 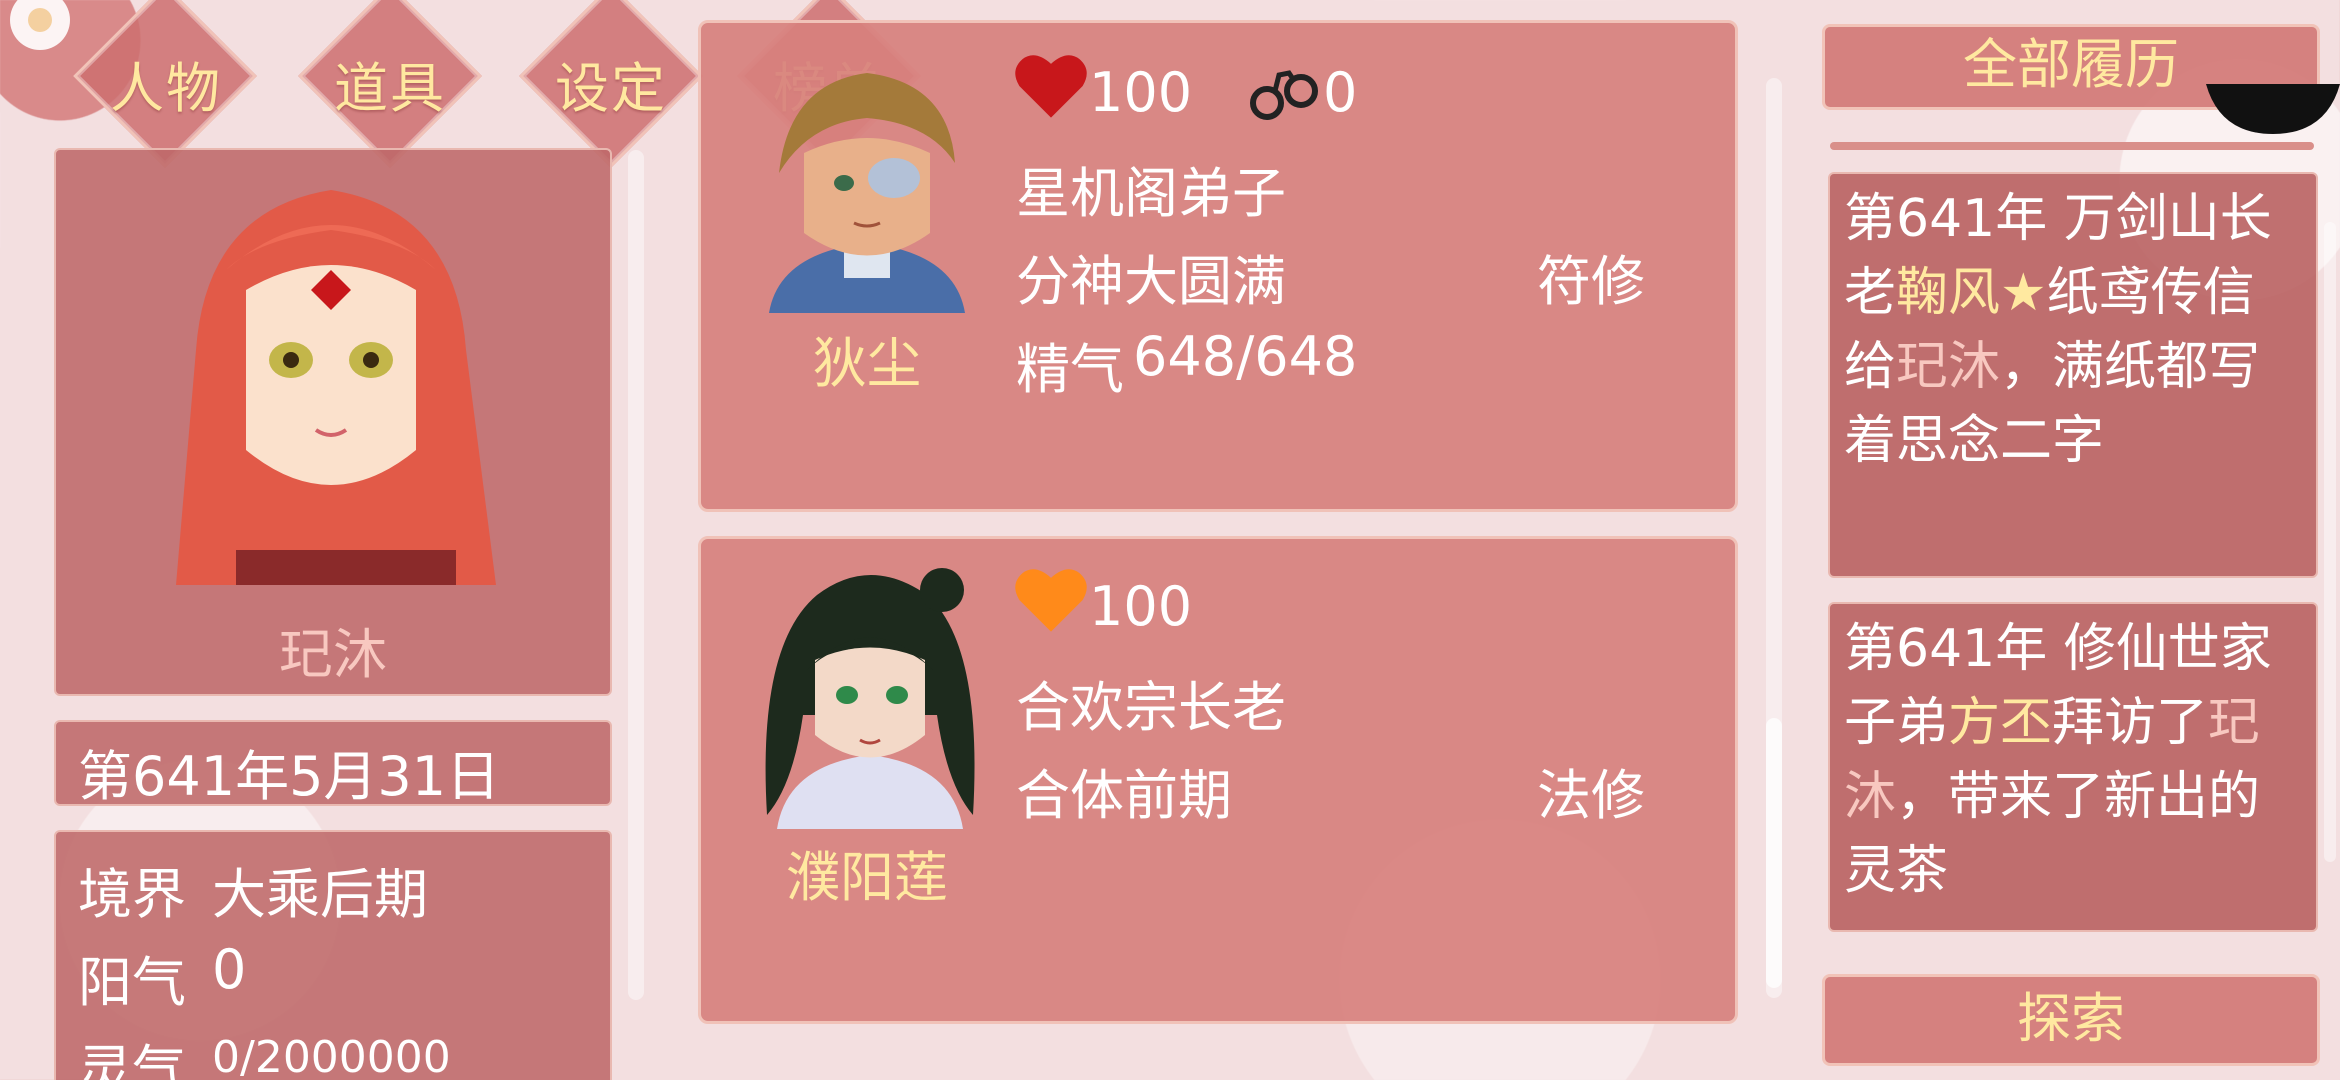 What do you see at coordinates (333, 955) in the screenshot?
I see `stats-panel: 境界 大乘后期 阳气 0 灵气 0/2000000` at bounding box center [333, 955].